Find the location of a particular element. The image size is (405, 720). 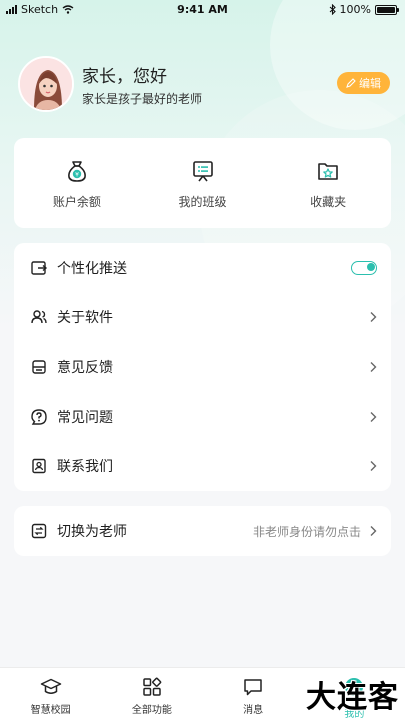

menu-item-faq: 常见问题 is located at coordinates (202, 417).